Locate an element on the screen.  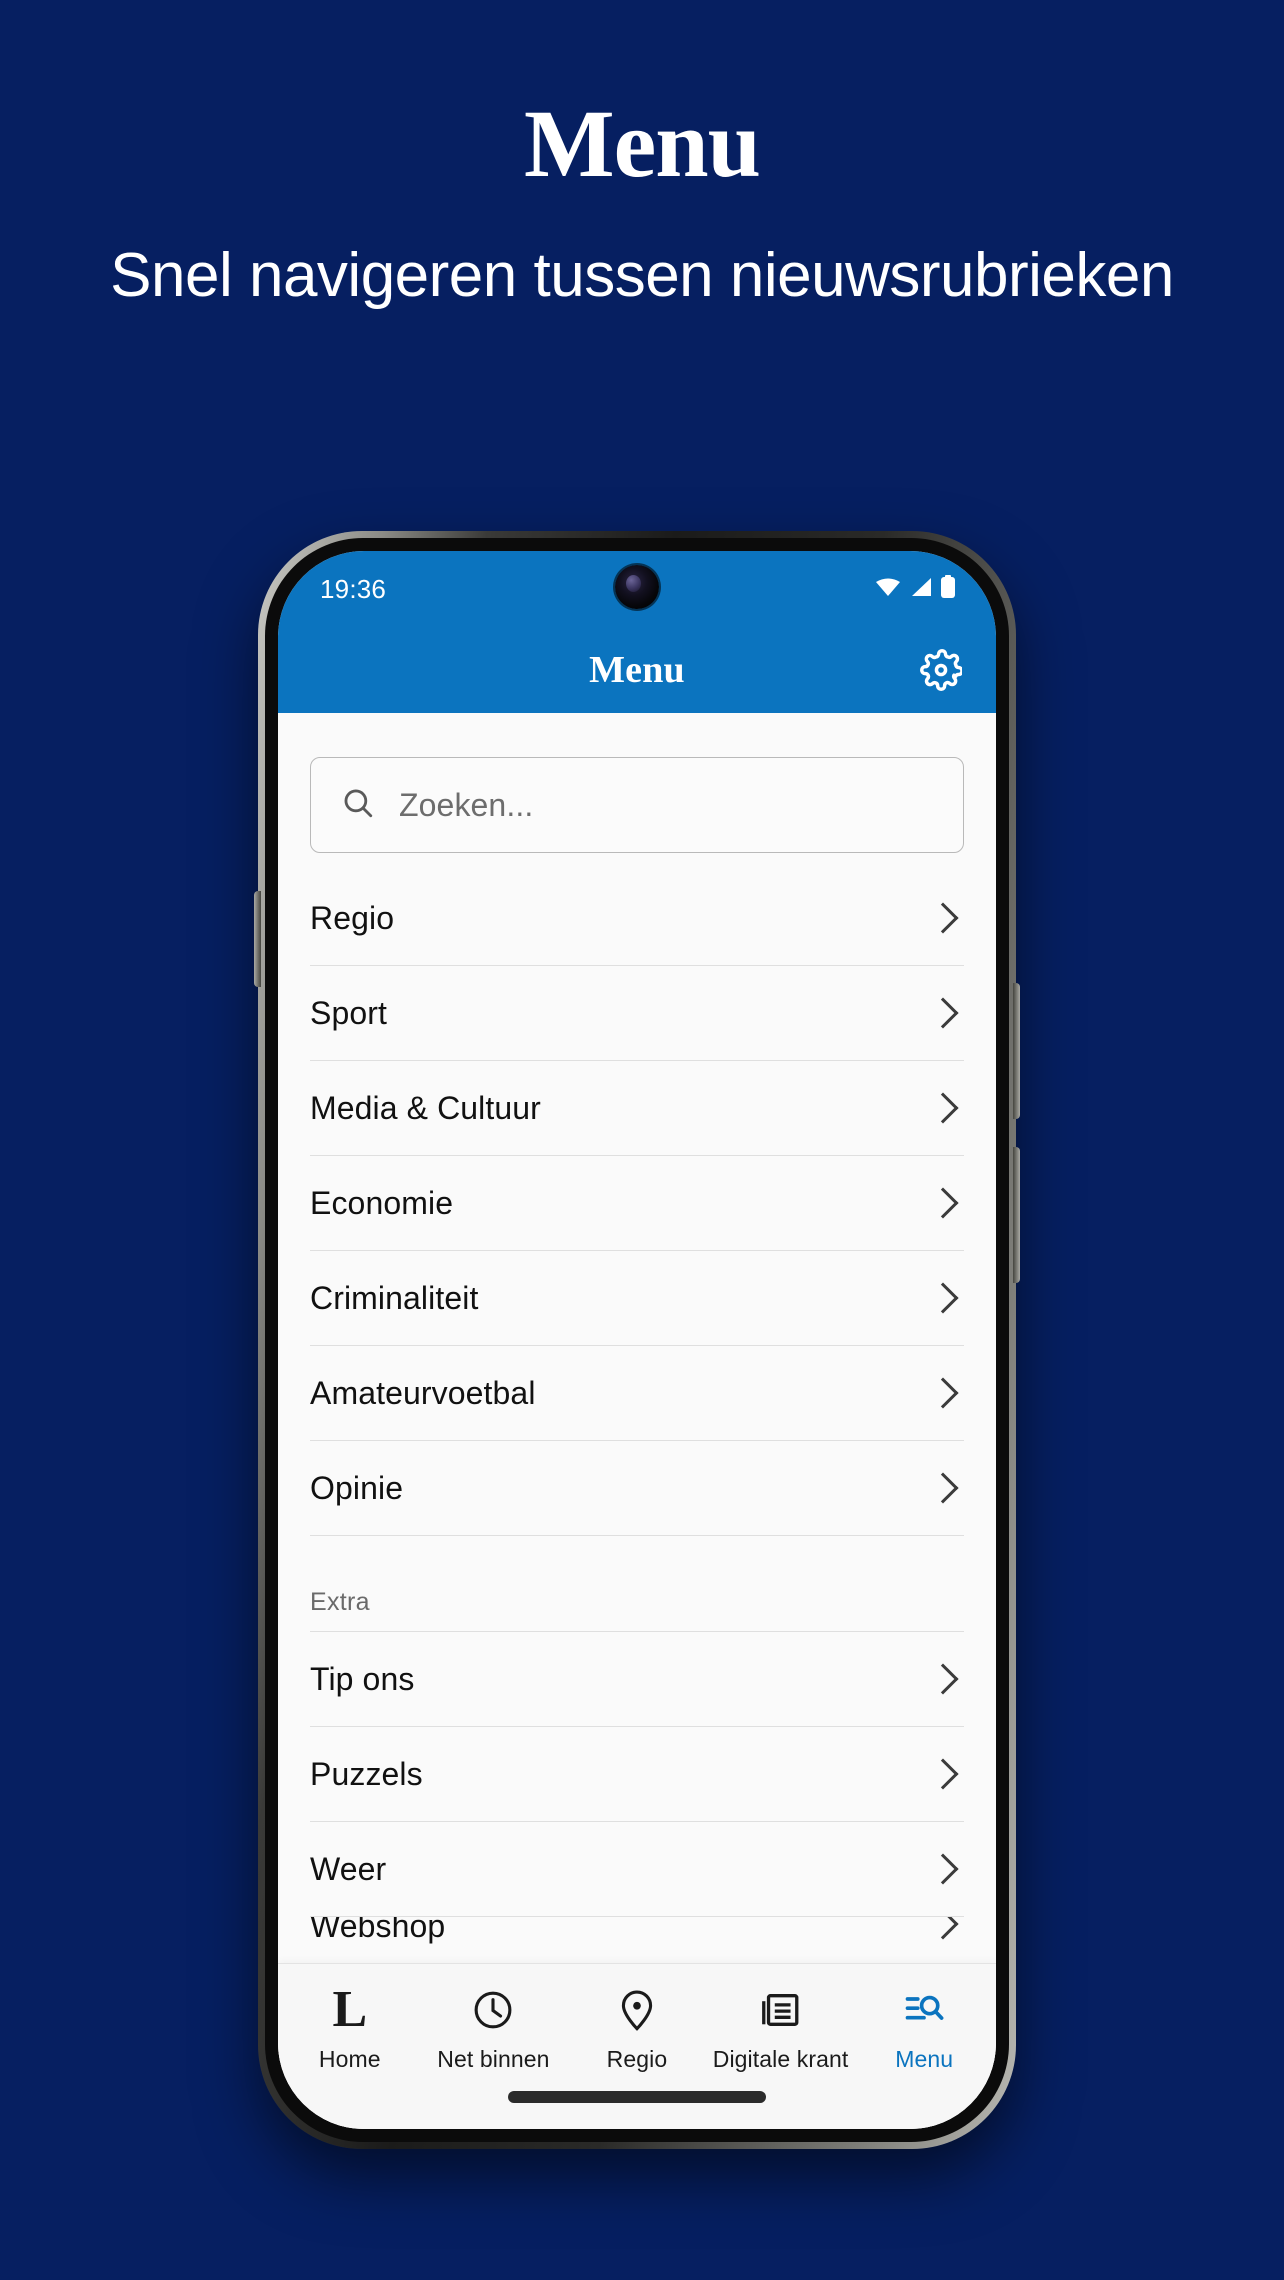
battery-icon is located at coordinates (948, 589).